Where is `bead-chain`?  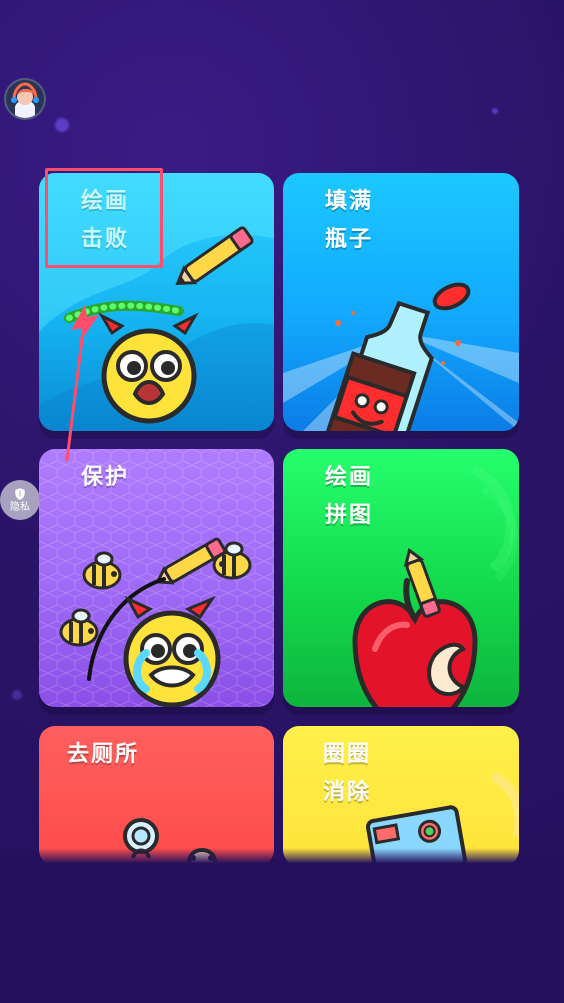
bead-chain is located at coordinates (124, 311).